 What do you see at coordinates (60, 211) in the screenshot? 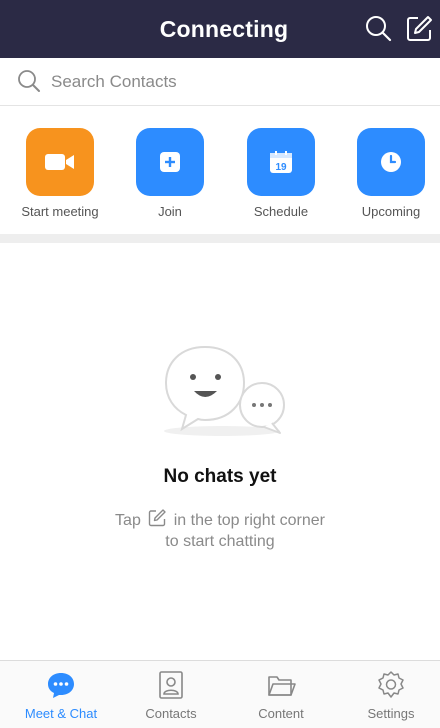
I see `start-meeting-label: Start meeting` at bounding box center [60, 211].